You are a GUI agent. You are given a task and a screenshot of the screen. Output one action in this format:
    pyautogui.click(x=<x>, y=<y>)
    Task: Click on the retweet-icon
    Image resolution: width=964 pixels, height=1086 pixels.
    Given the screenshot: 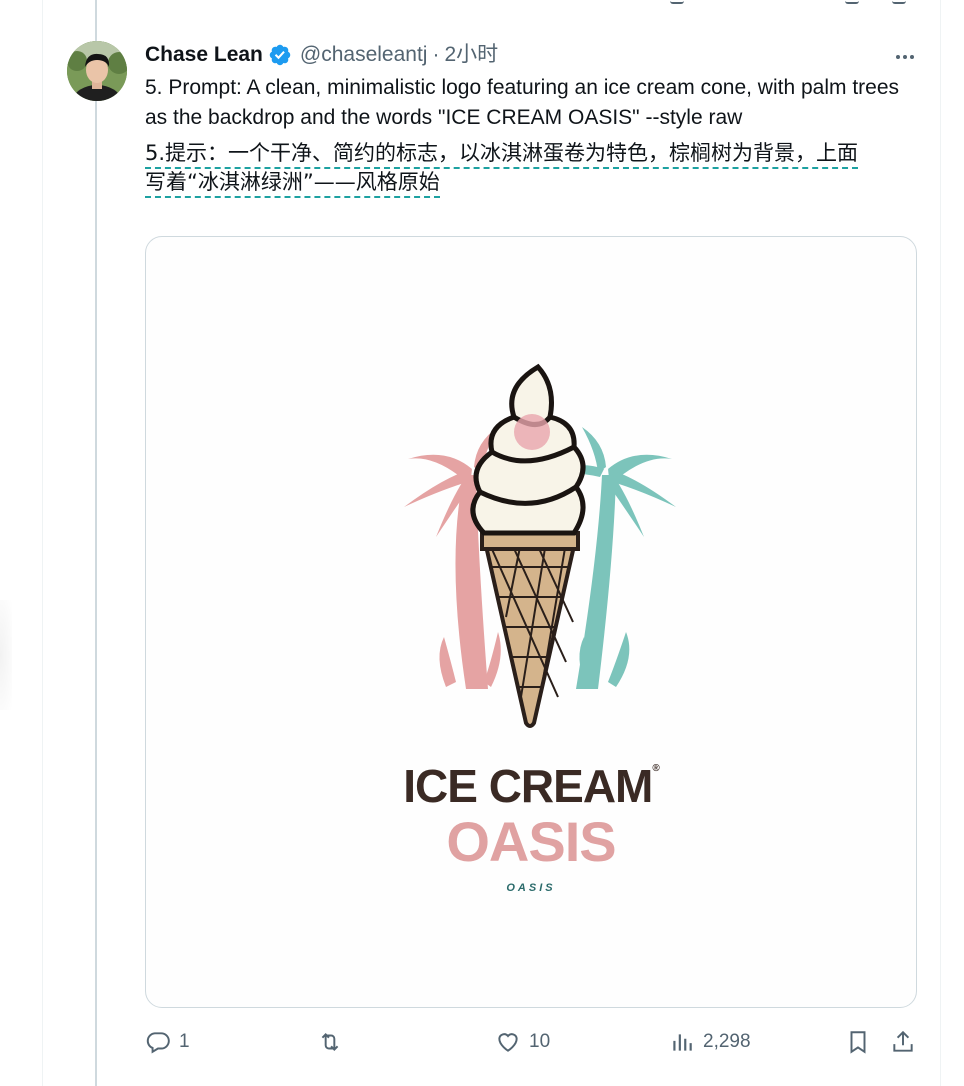 What is the action you would take?
    pyautogui.click(x=330, y=1042)
    